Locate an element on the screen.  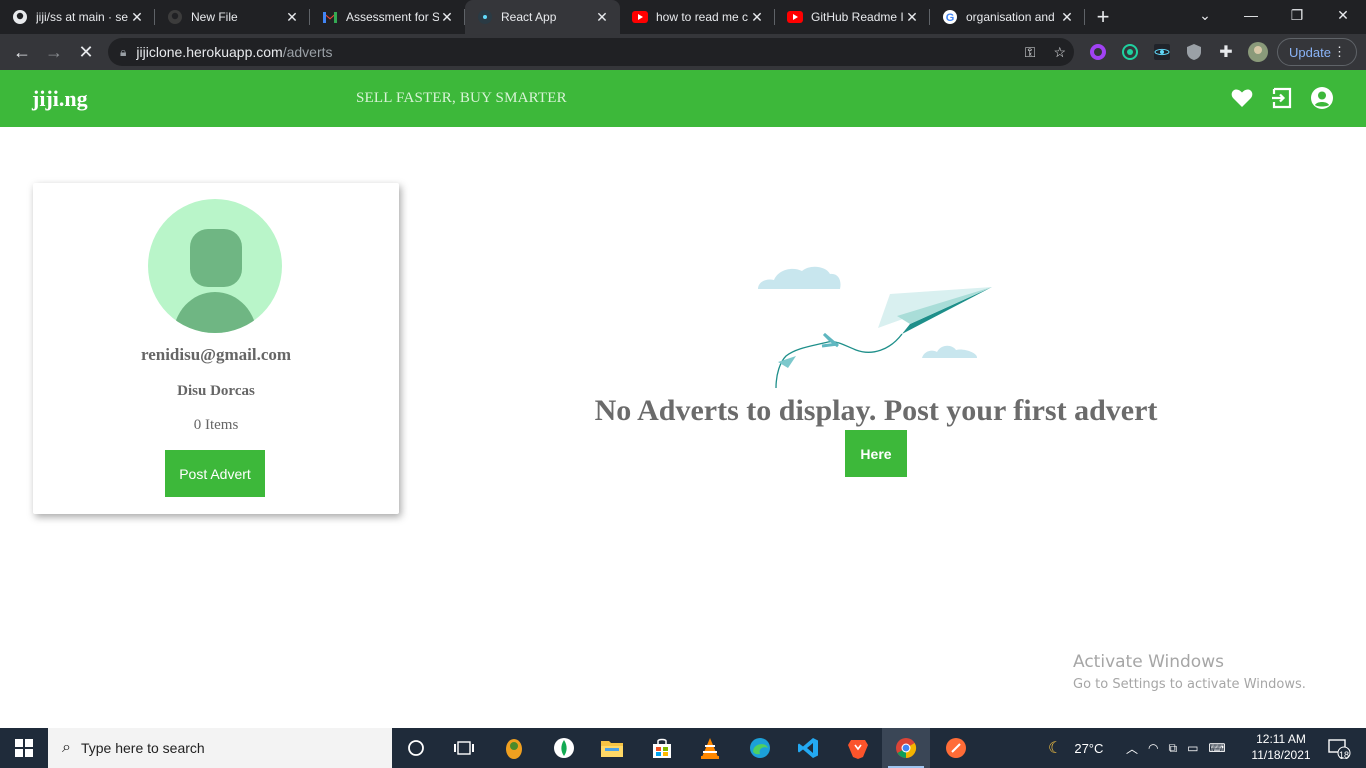
tab-title: GitHub Readme I is located at coordinates (857, 17).